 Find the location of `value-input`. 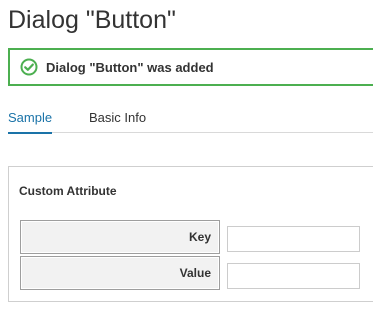

value-input is located at coordinates (293, 276).